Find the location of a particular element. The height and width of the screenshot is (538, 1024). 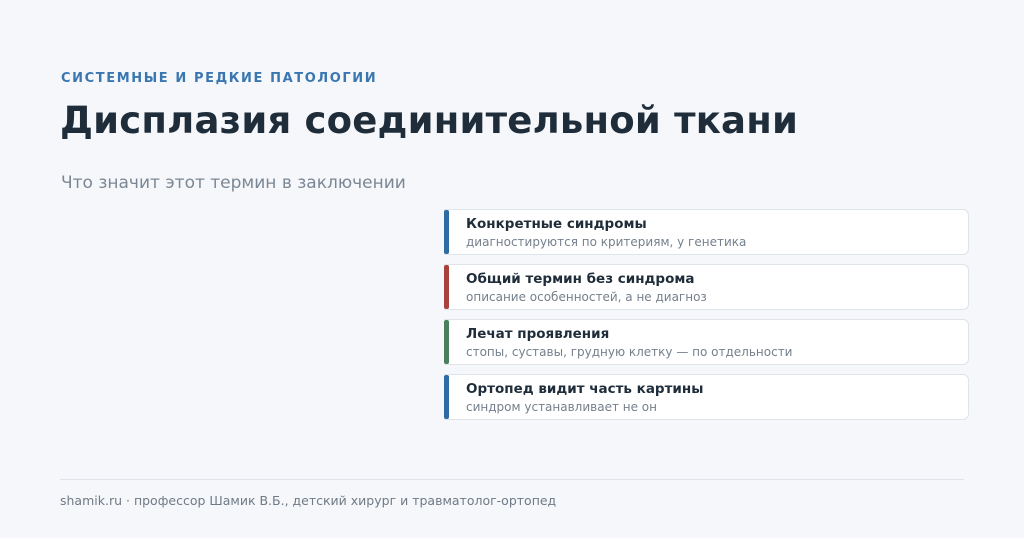

footer-divider is located at coordinates (512, 479).